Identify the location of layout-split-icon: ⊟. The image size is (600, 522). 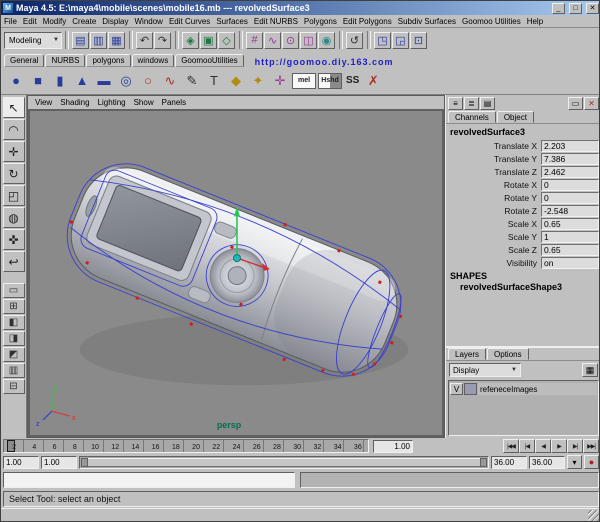
(13, 386).